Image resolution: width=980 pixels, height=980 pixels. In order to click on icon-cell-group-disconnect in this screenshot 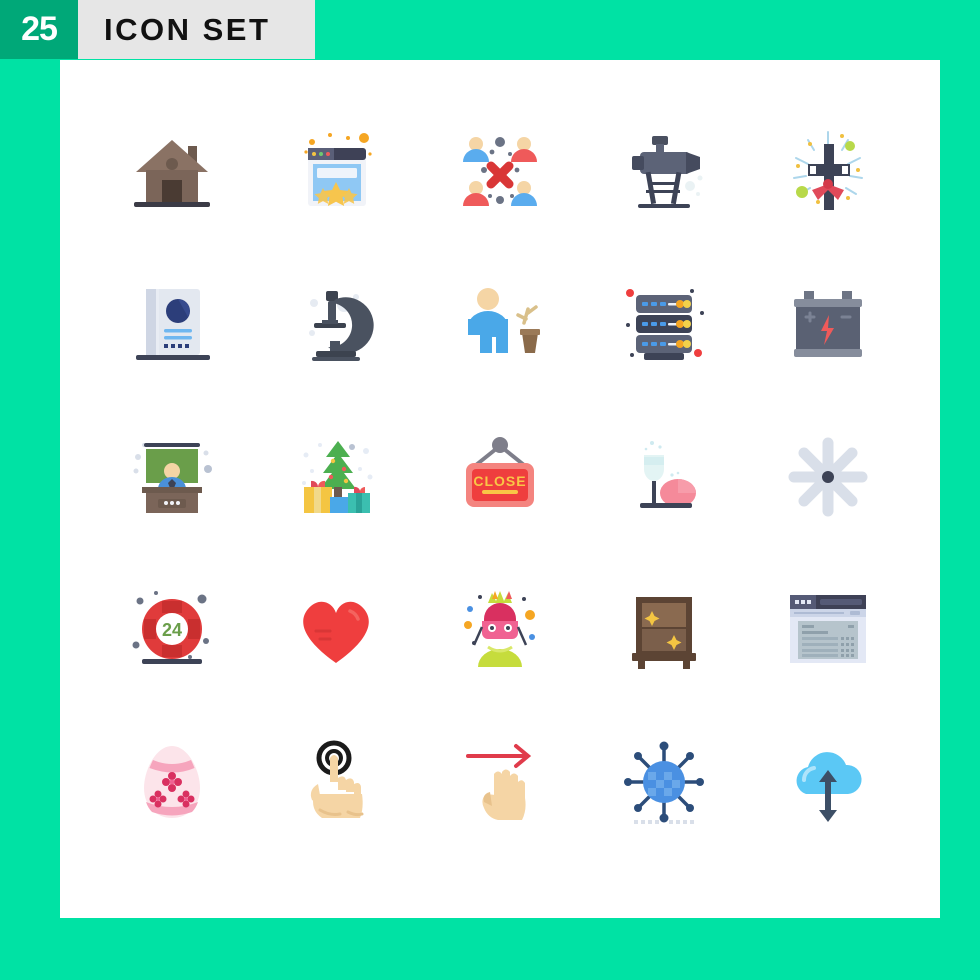, I will do `click(500, 172)`.